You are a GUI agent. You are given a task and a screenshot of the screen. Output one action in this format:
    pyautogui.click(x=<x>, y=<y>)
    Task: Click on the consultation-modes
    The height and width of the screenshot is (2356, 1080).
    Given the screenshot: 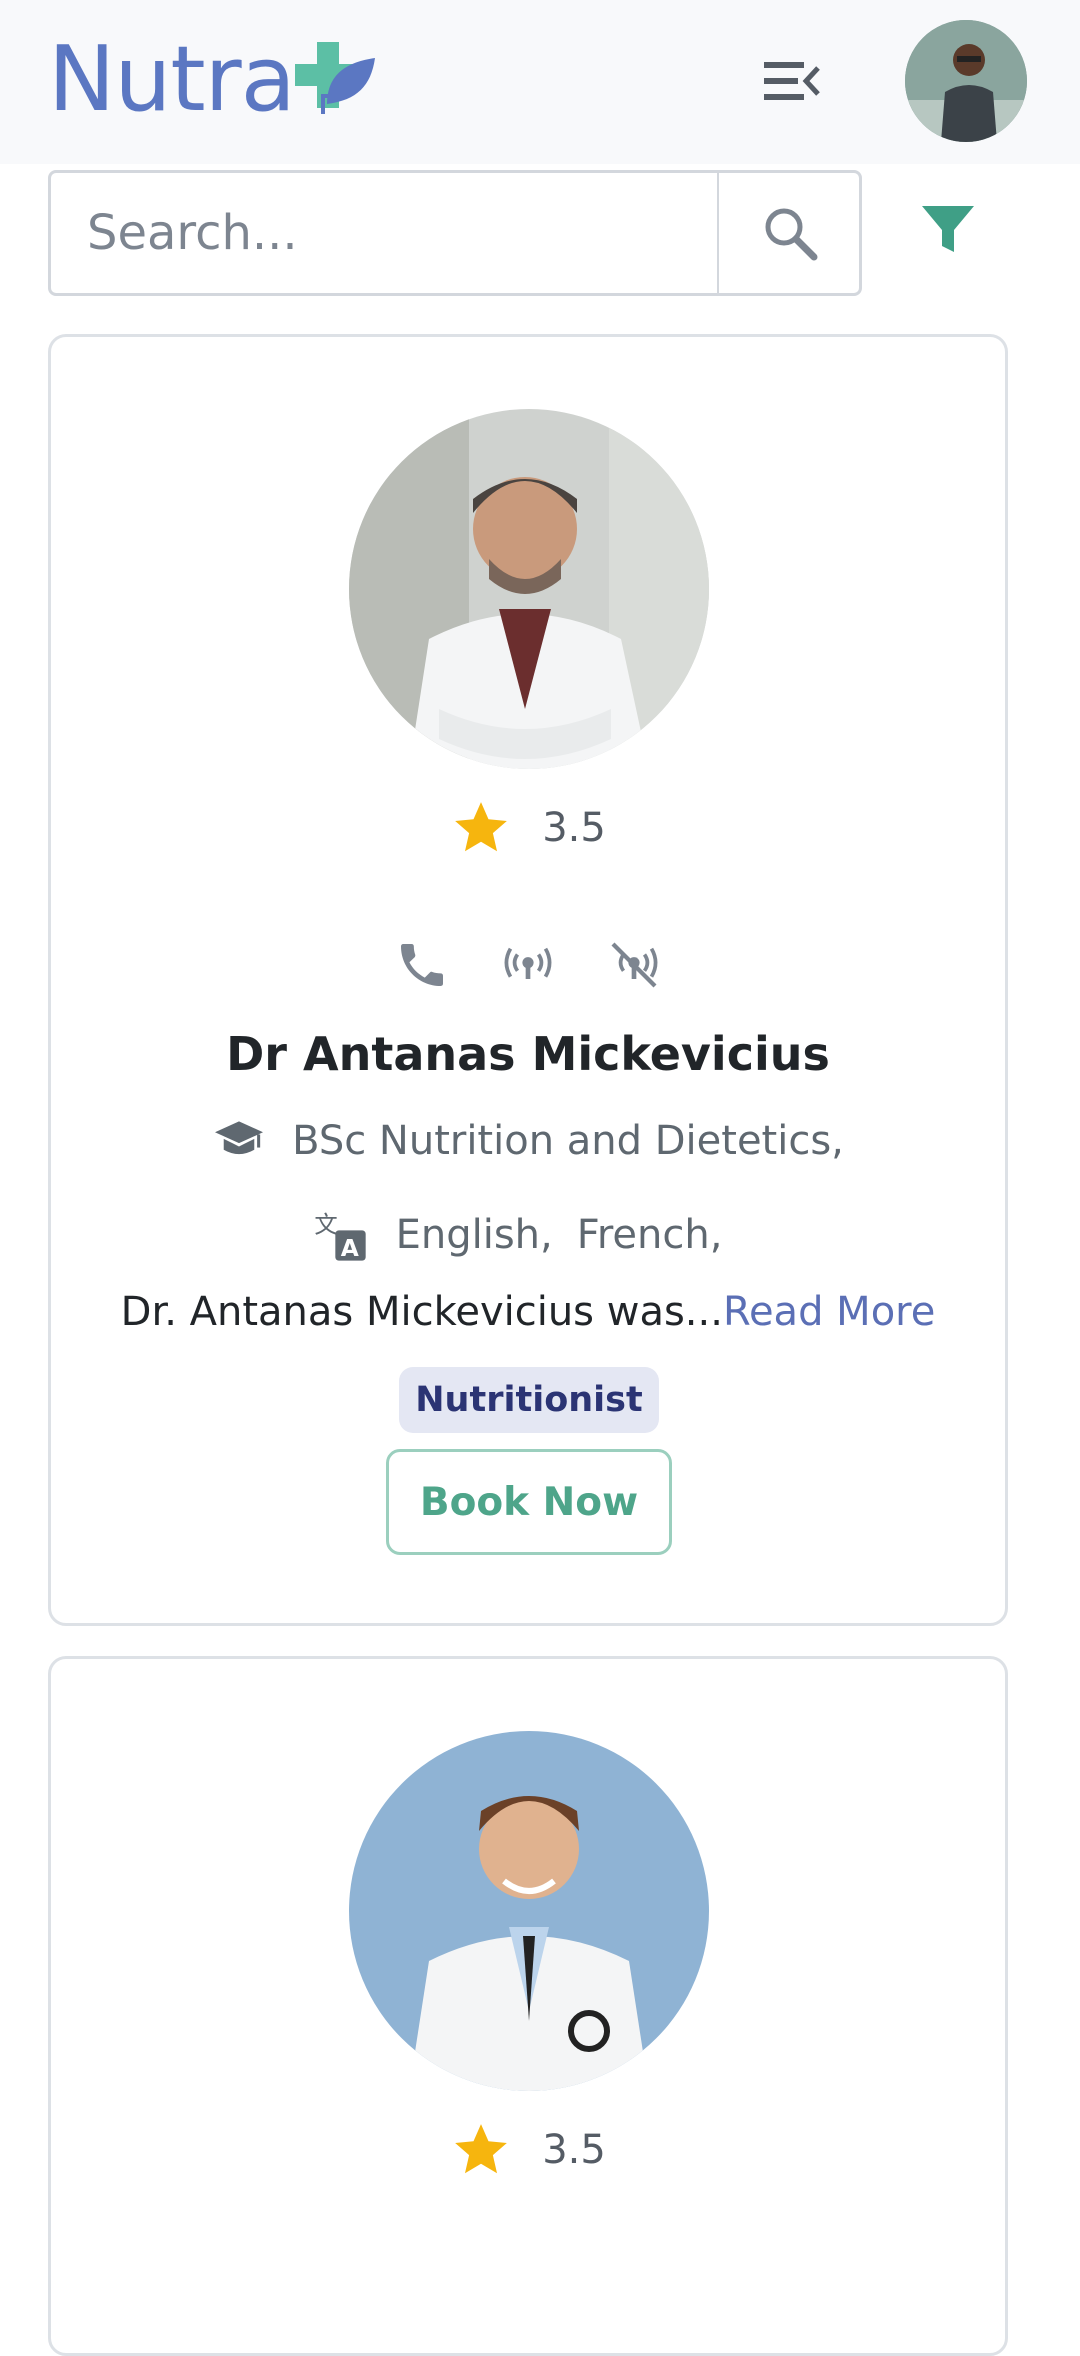 What is the action you would take?
    pyautogui.click(x=528, y=965)
    